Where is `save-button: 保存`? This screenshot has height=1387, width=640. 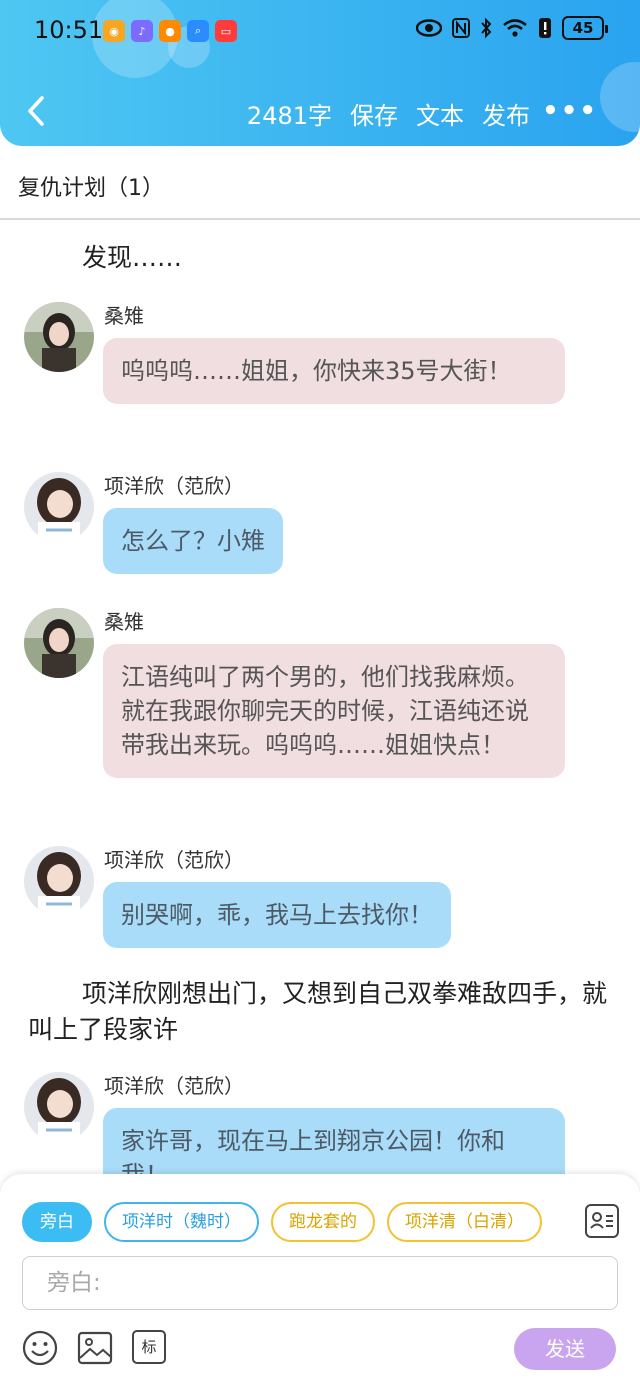 save-button: 保存 is located at coordinates (374, 113).